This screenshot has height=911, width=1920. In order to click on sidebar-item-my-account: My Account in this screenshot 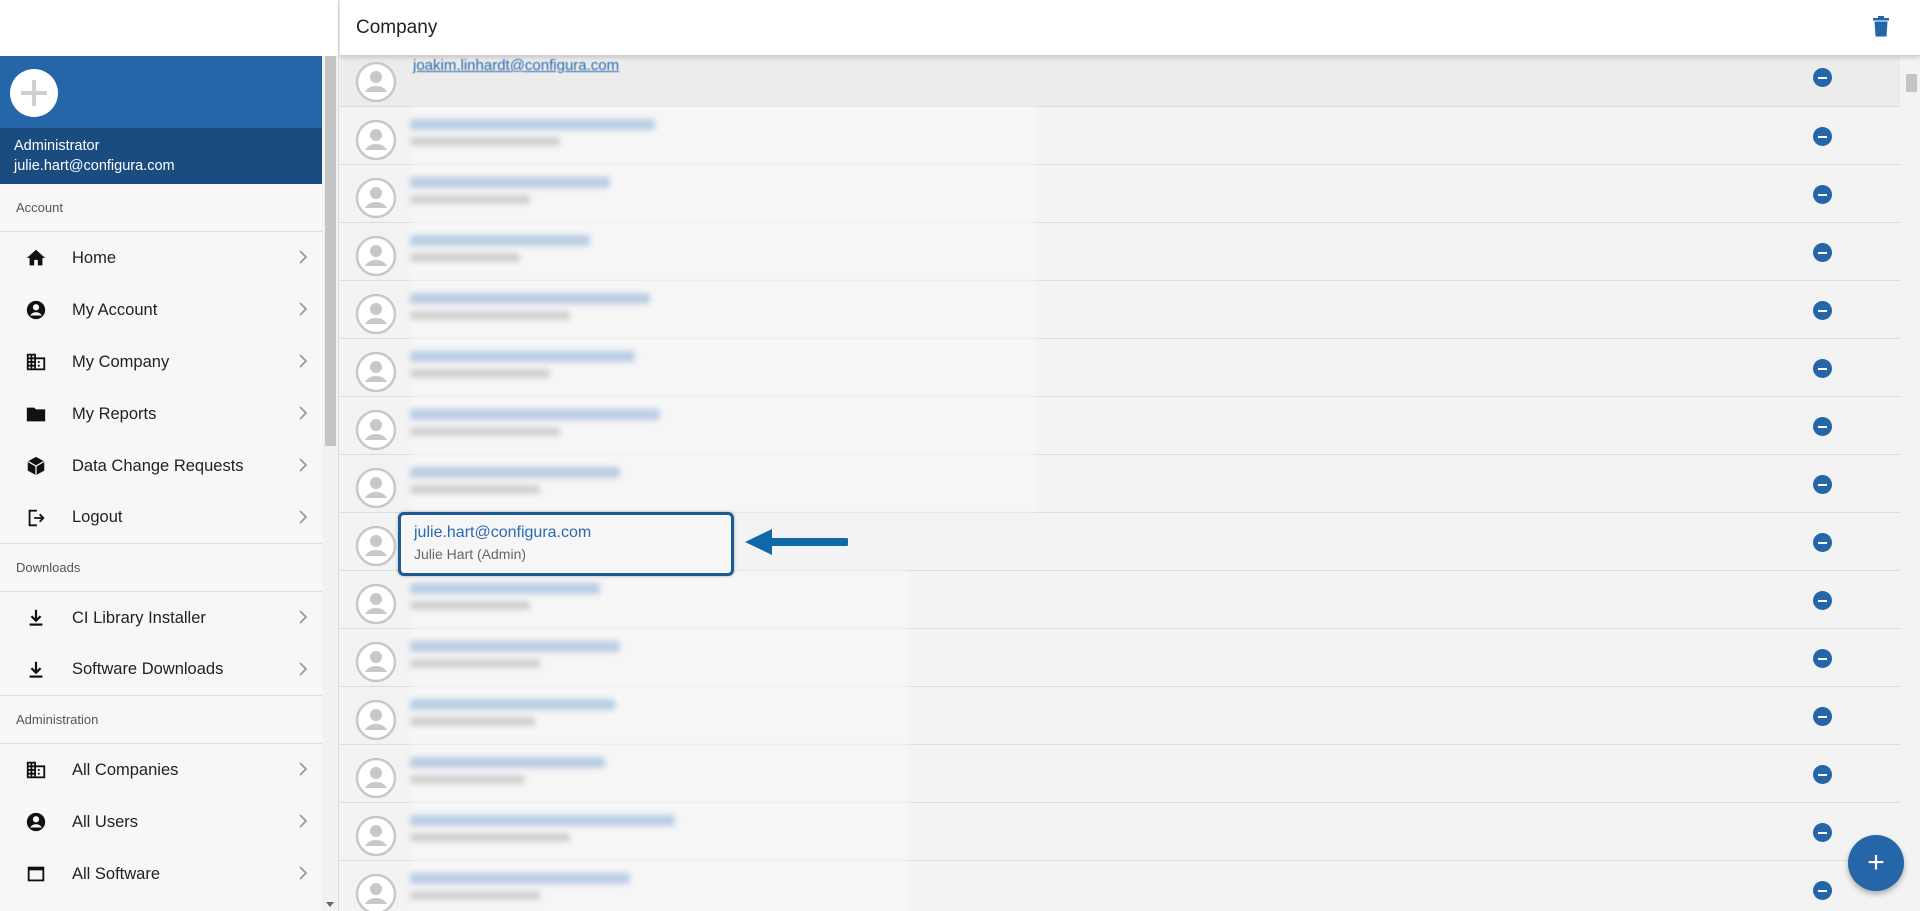, I will do `click(161, 310)`.